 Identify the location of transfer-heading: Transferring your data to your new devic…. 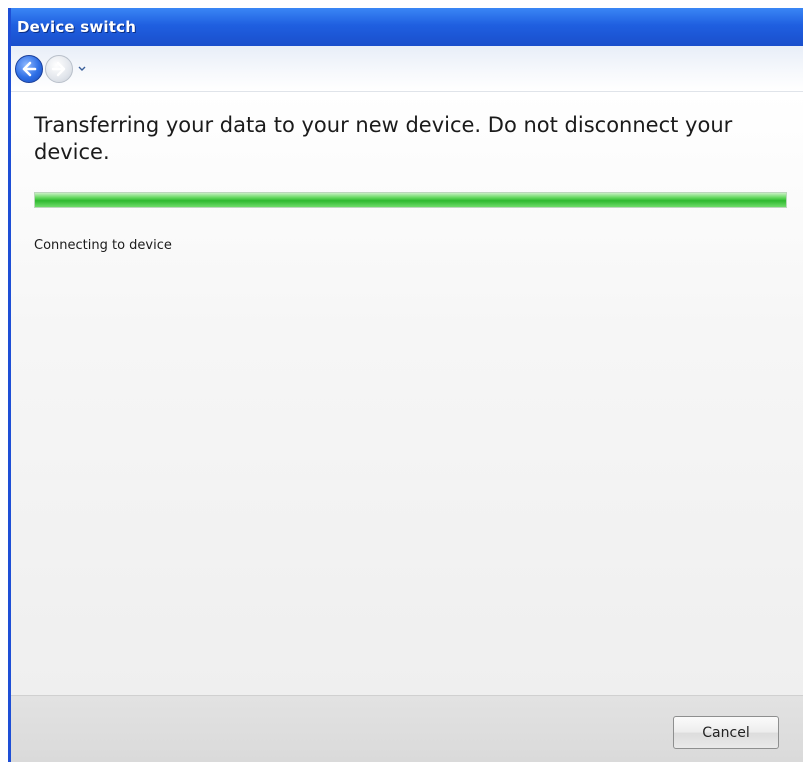
(383, 138).